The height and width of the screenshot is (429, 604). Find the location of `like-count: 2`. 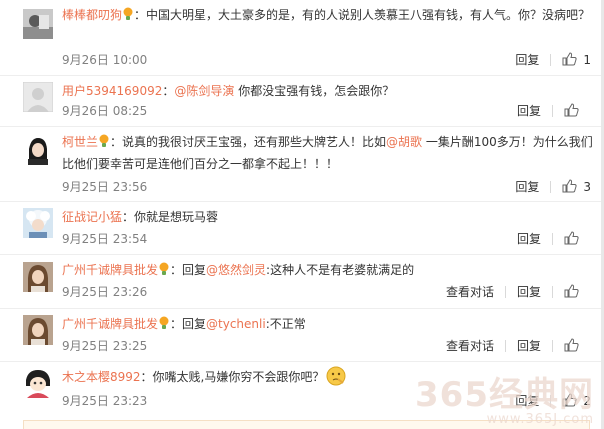

like-count: 2 is located at coordinates (587, 401).